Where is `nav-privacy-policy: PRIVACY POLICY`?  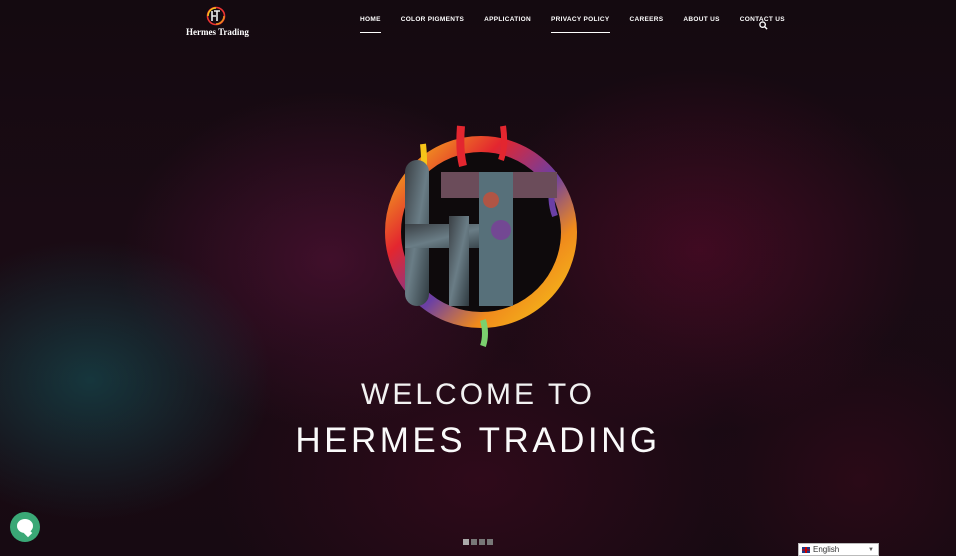
nav-privacy-policy: PRIVACY POLICY is located at coordinates (580, 24).